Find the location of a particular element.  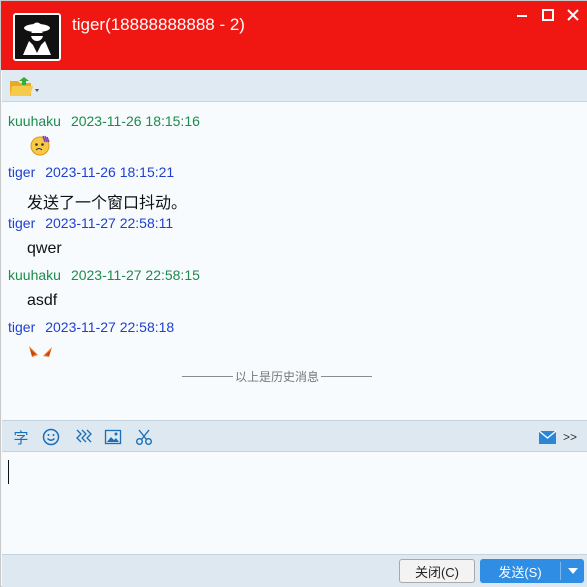

minimize-button is located at coordinates (522, 15).